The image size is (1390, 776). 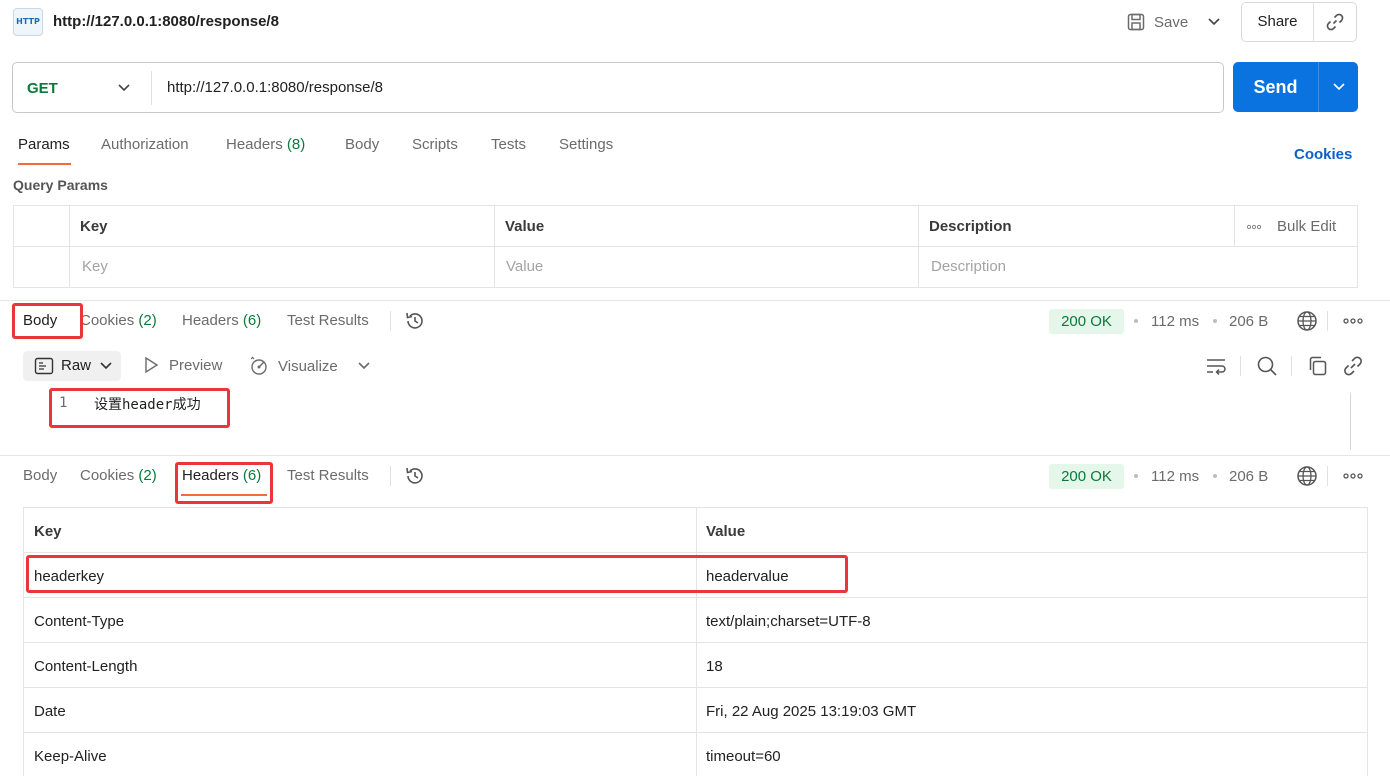 I want to click on table-row: Content-Type text/plain;charset=UTF-8, so click(x=695, y=620).